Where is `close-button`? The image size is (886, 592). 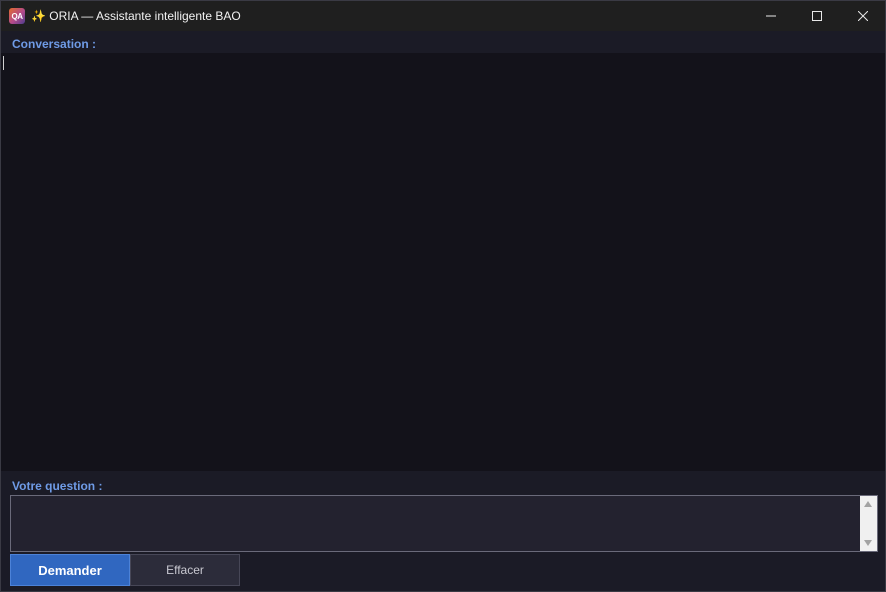
close-button is located at coordinates (863, 16).